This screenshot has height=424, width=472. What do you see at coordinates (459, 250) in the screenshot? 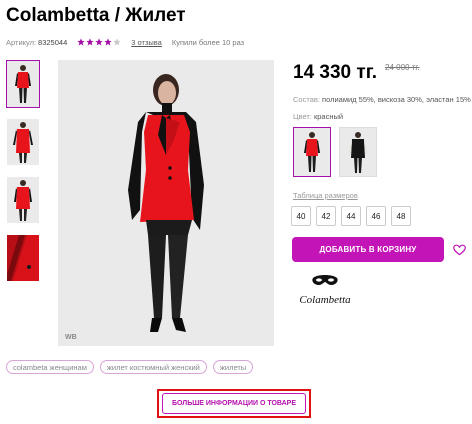
I see `heart-outline-icon` at bounding box center [459, 250].